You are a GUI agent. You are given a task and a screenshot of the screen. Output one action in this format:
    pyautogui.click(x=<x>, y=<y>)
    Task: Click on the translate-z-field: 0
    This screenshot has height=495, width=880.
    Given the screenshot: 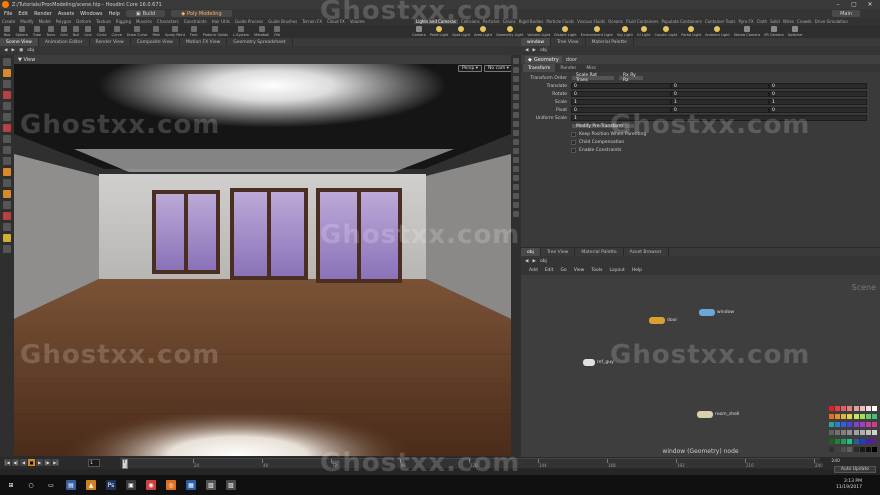 What is the action you would take?
    pyautogui.click(x=818, y=86)
    